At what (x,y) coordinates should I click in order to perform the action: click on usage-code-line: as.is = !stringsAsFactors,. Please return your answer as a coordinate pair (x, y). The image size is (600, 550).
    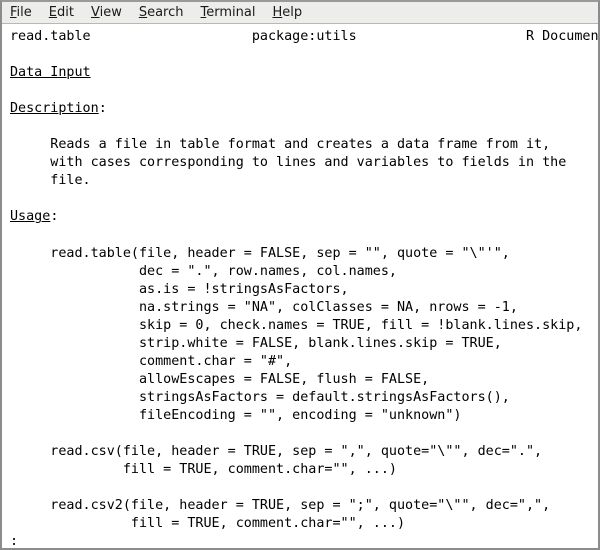
    Looking at the image, I should click on (179, 289).